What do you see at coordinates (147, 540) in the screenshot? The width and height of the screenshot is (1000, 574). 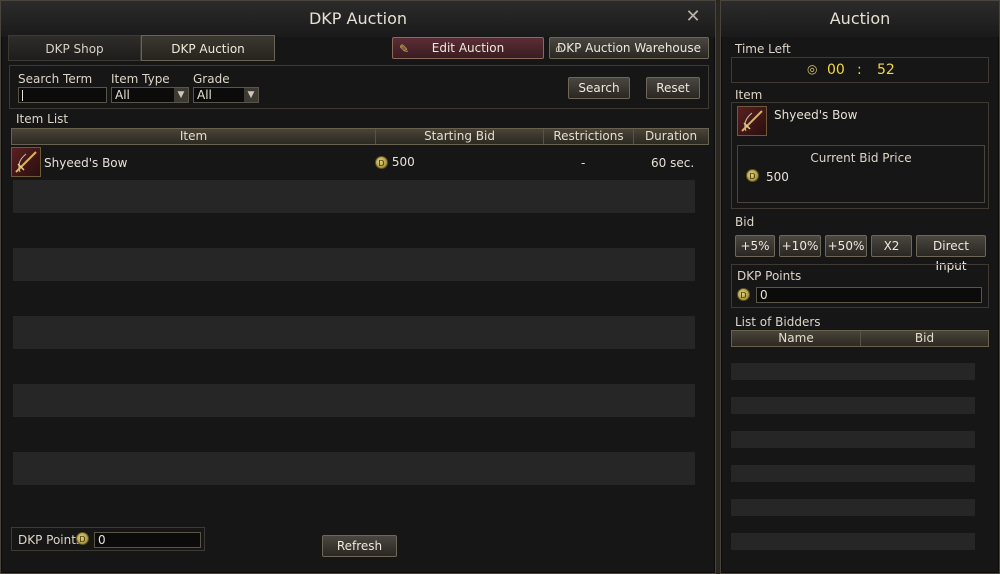 I see `dkp-points-field: 0` at bounding box center [147, 540].